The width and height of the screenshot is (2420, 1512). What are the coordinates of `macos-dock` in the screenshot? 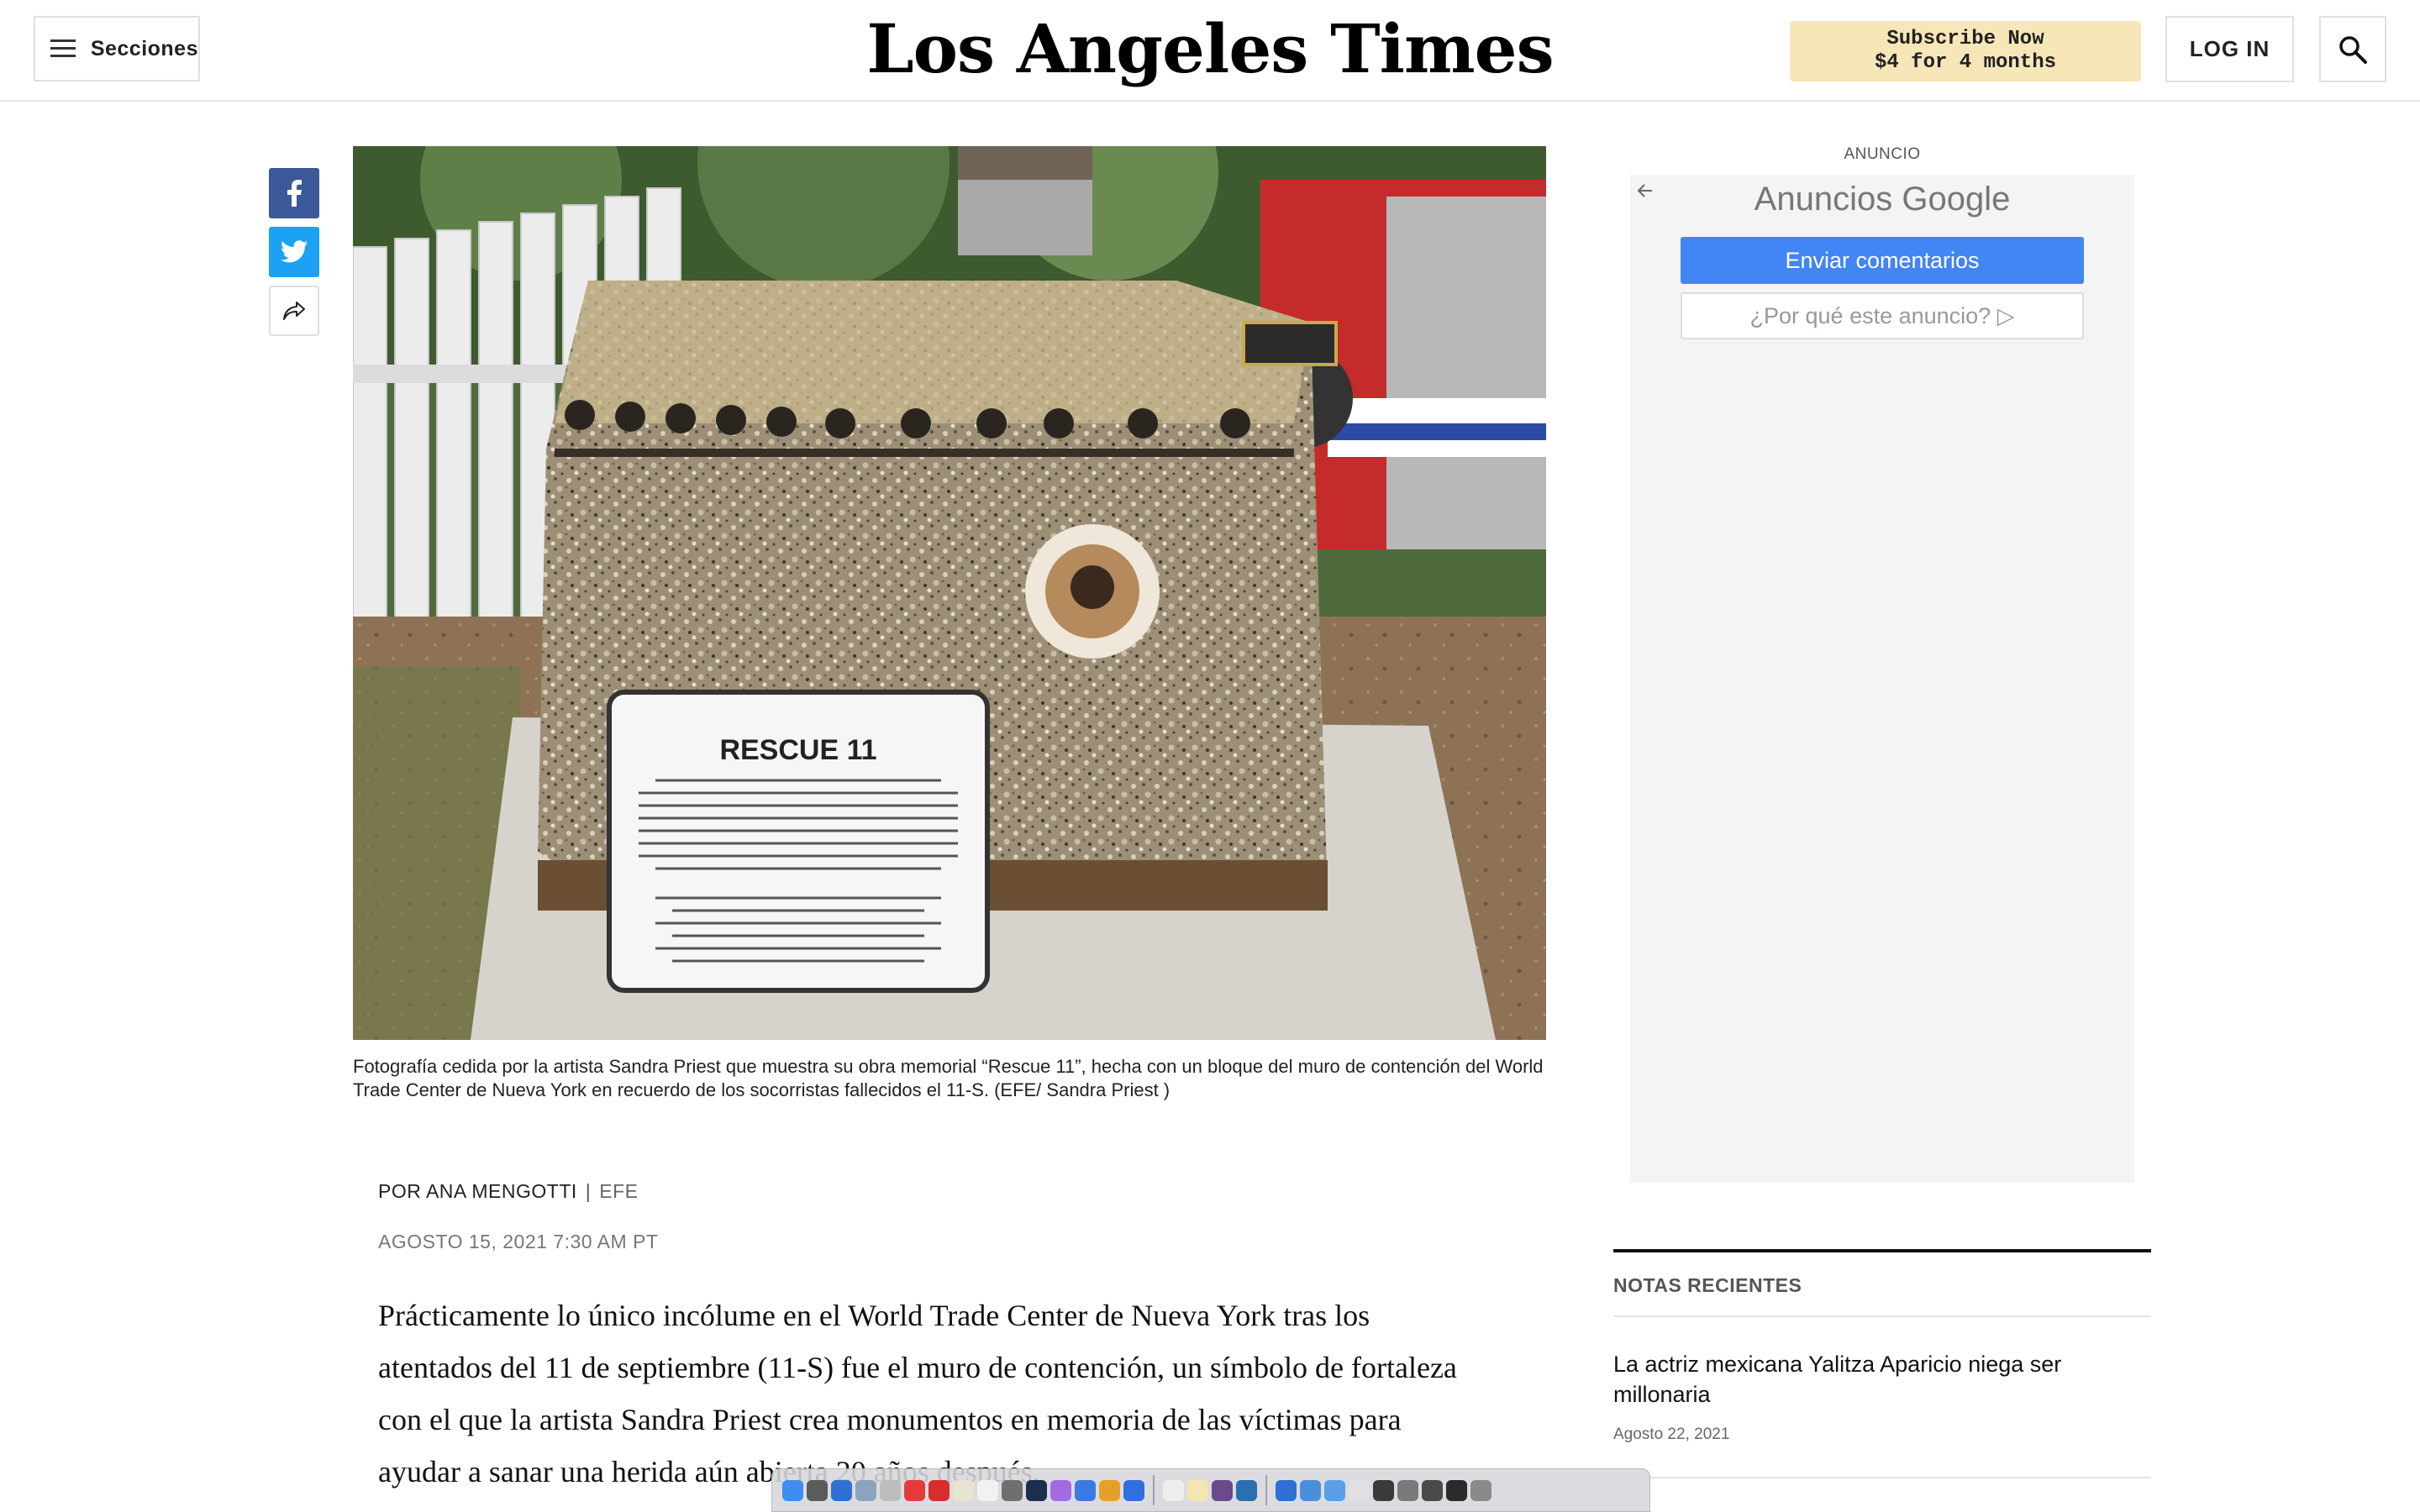 It's located at (1210, 1490).